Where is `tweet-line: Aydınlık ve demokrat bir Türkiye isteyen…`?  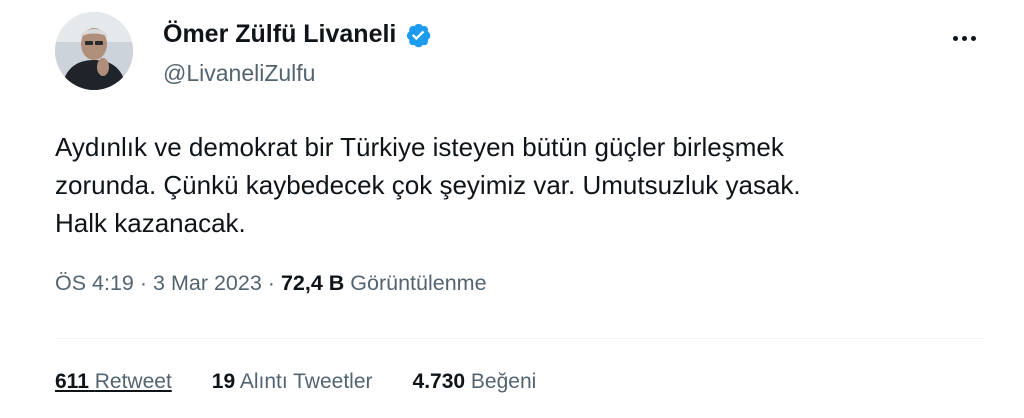 tweet-line: Aydınlık ve demokrat bir Türkiye isteyen… is located at coordinates (419, 147).